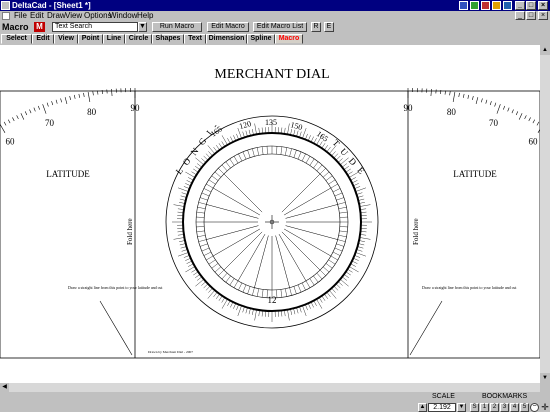  What do you see at coordinates (520, 15) in the screenshot?
I see `doc-minimize-icon: _` at bounding box center [520, 15].